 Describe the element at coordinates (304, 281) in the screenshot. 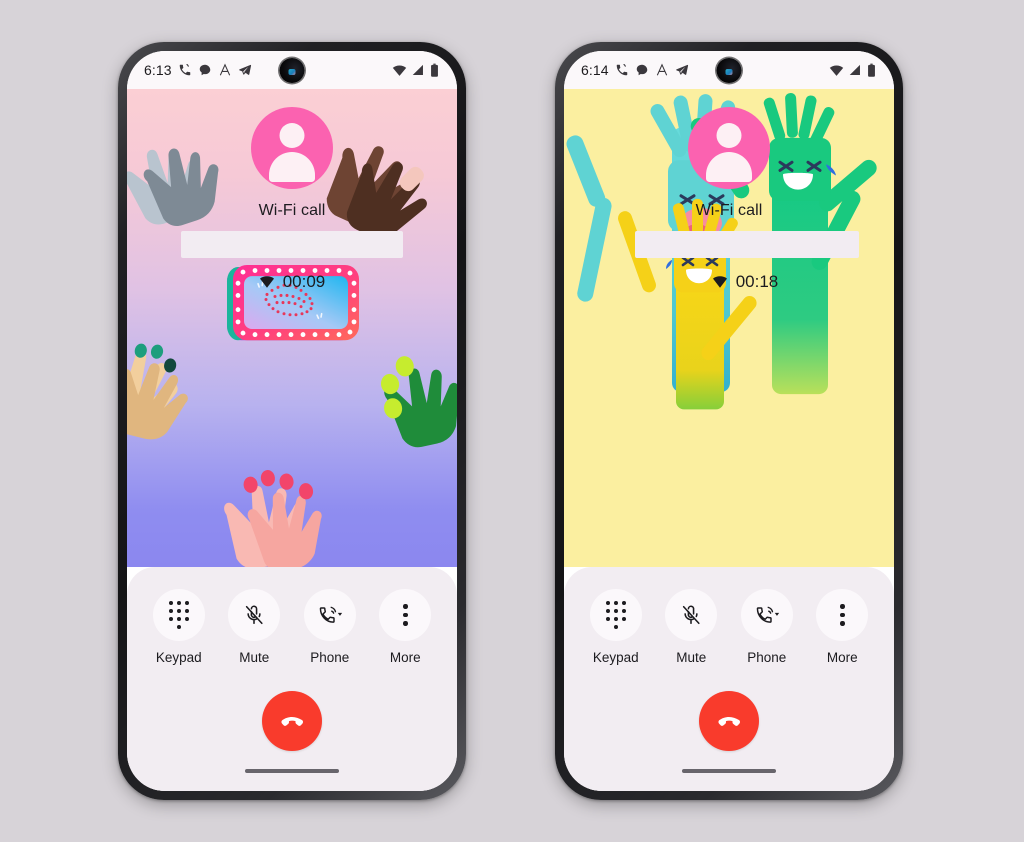

I see `call-duration-text: 00:09` at that location.